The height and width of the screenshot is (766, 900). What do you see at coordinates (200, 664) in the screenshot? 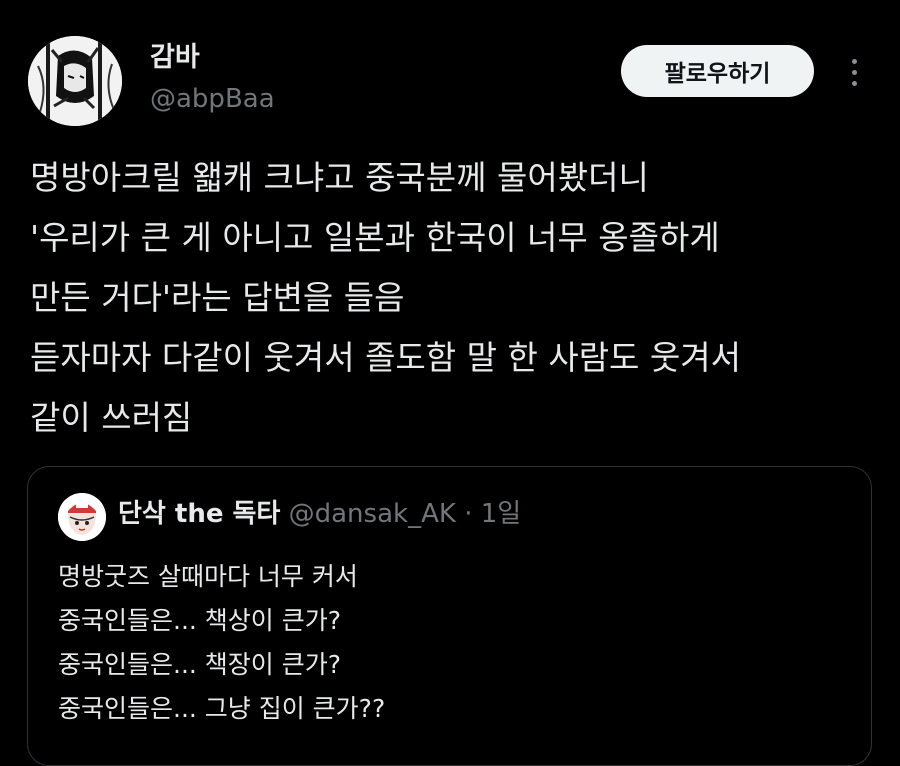
I see `quoted-text-line: 중국인들은... 책장이 큰가?` at bounding box center [200, 664].